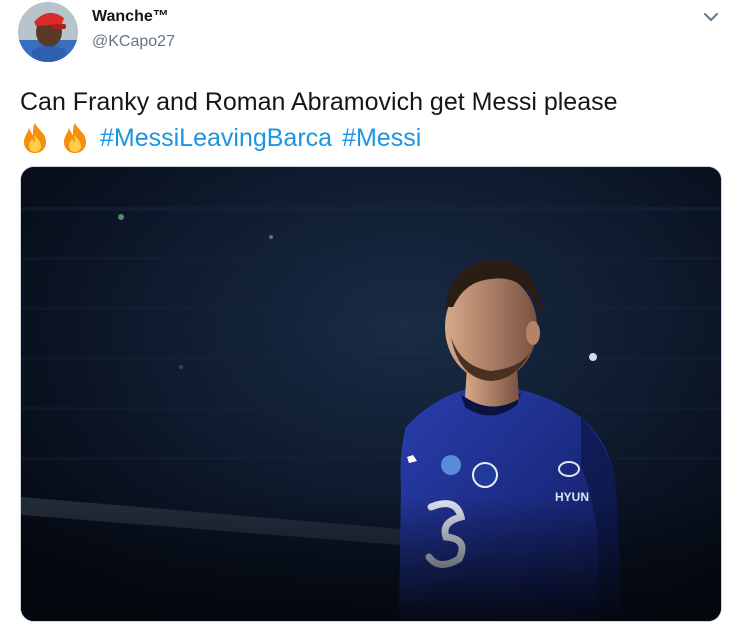  What do you see at coordinates (711, 17) in the screenshot?
I see `chevron-down-icon` at bounding box center [711, 17].